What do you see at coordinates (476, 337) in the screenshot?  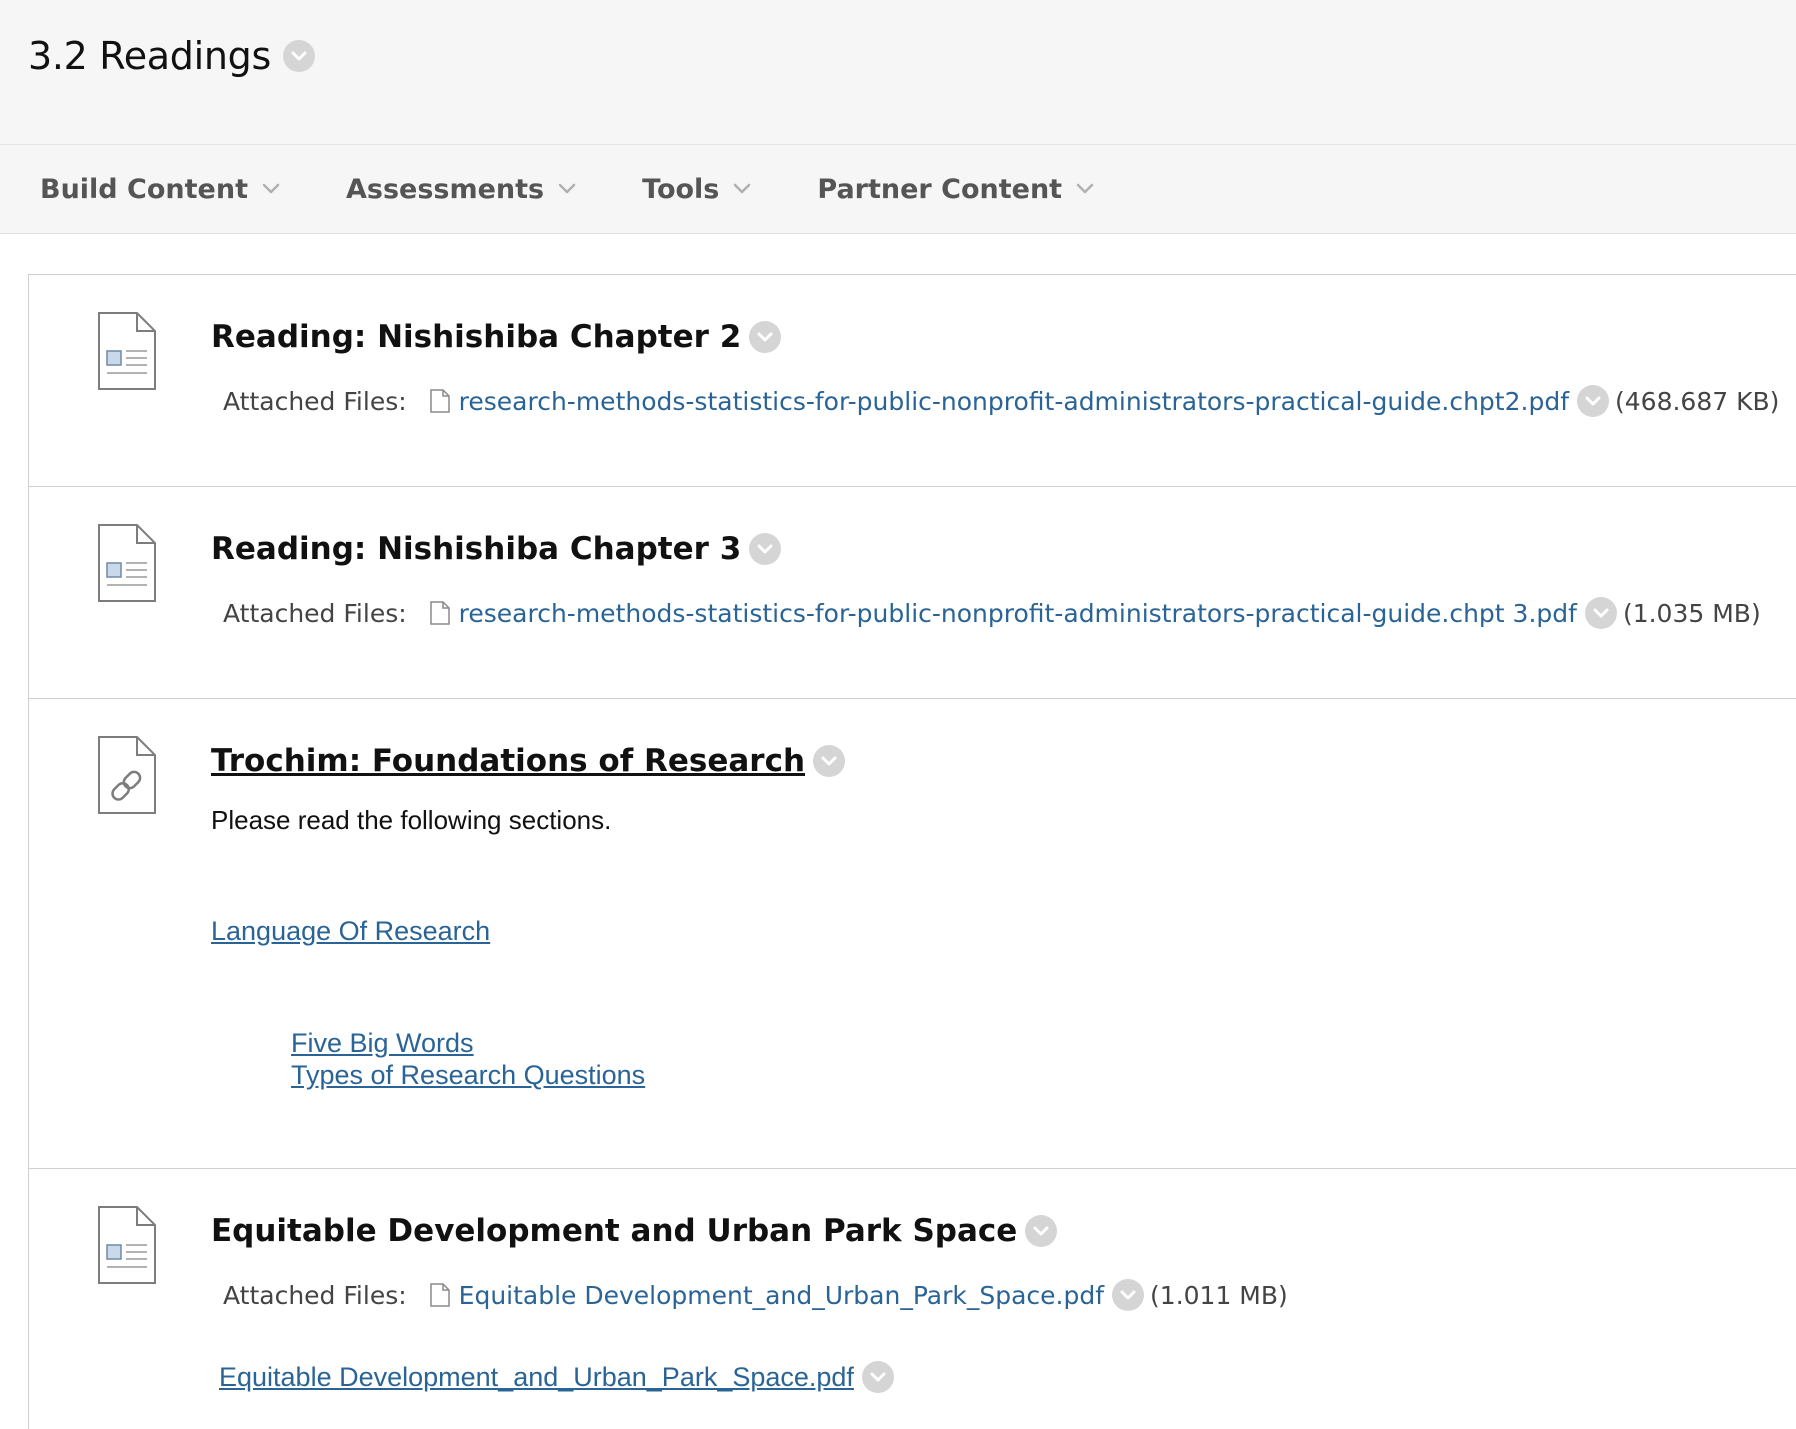 I see `item-title: Reading: Nishishiba Chapter 2` at bounding box center [476, 337].